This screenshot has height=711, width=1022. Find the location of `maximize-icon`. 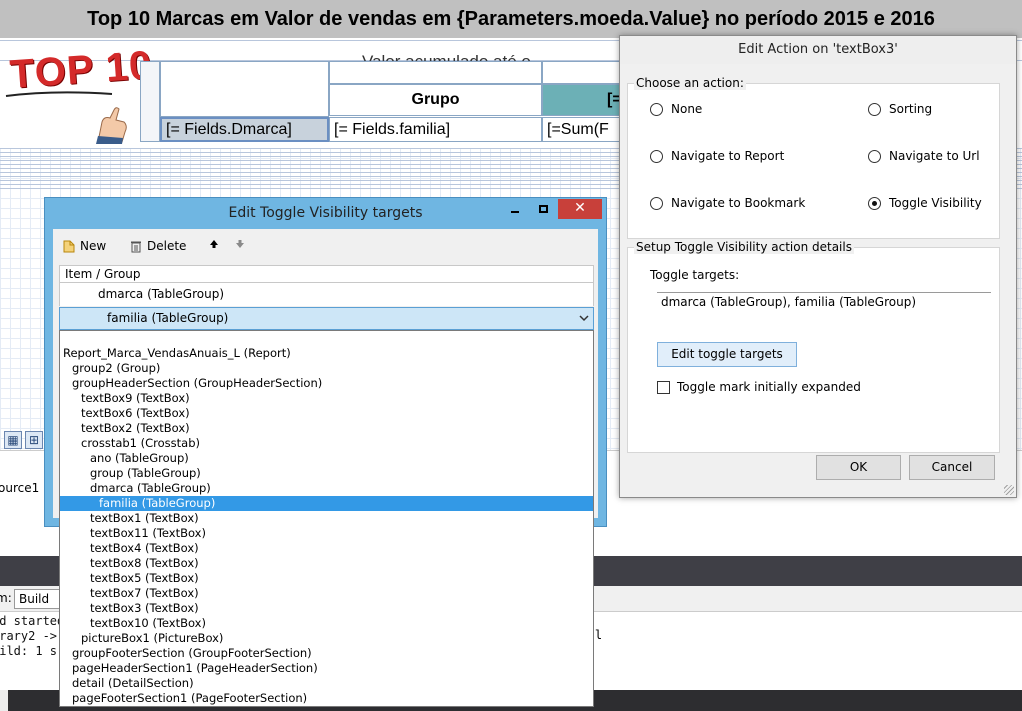

maximize-icon is located at coordinates (543, 208).